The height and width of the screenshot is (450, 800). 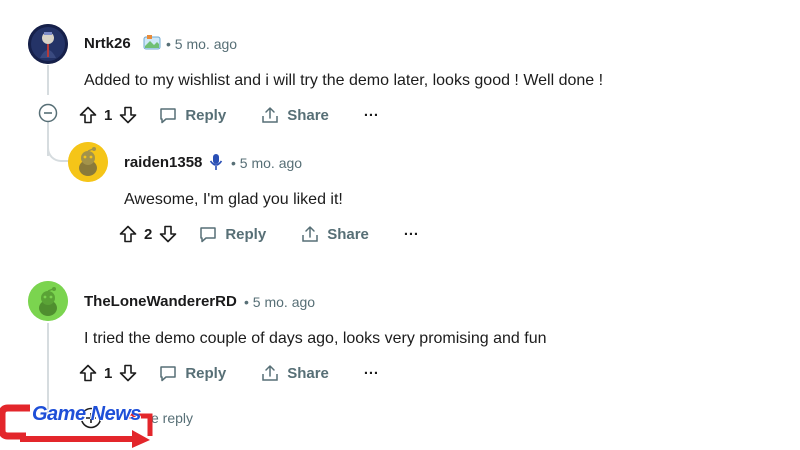 I want to click on microphone-icon, so click(x=216, y=162).